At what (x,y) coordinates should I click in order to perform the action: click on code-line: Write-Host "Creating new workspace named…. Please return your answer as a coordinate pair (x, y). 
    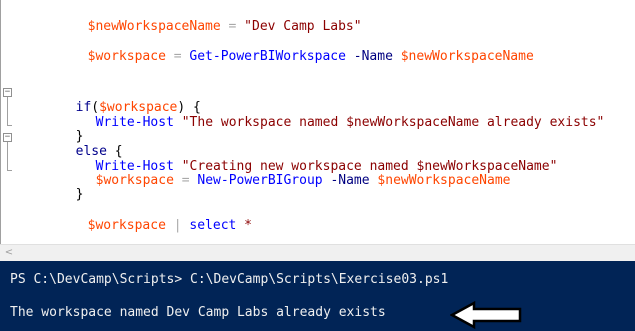
    Looking at the image, I should click on (318, 159).